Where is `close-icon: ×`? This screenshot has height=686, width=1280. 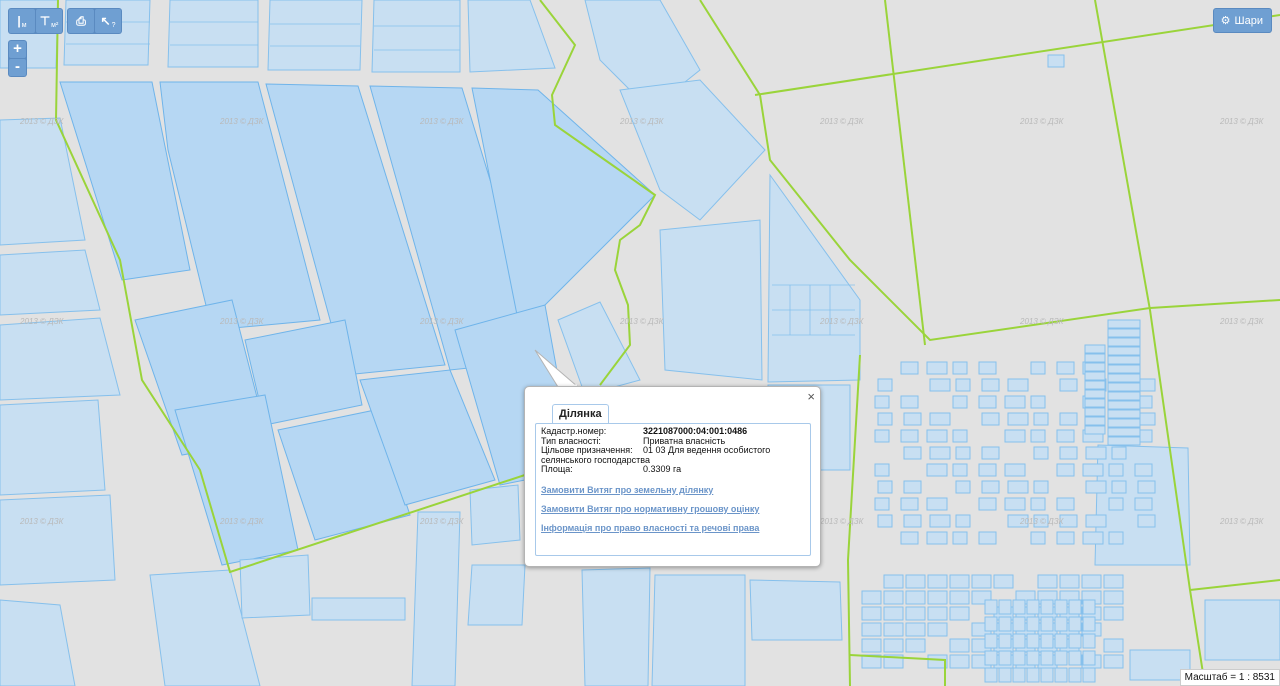
close-icon: × is located at coordinates (811, 396).